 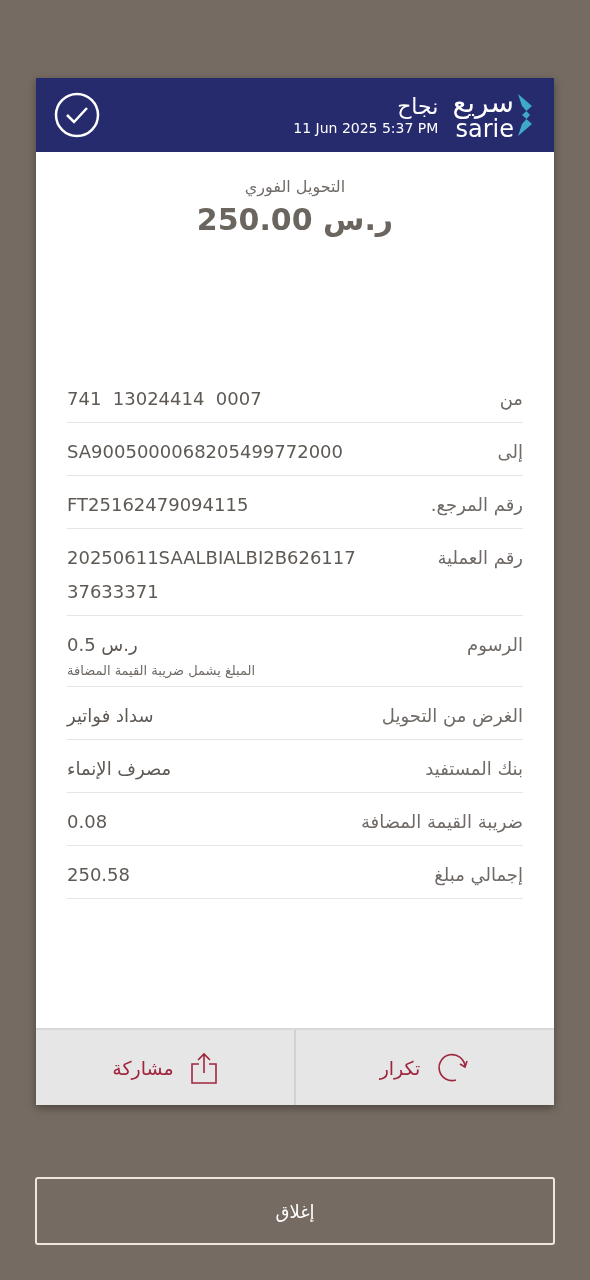 What do you see at coordinates (165, 1067) in the screenshot?
I see `share-button: مشاركة` at bounding box center [165, 1067].